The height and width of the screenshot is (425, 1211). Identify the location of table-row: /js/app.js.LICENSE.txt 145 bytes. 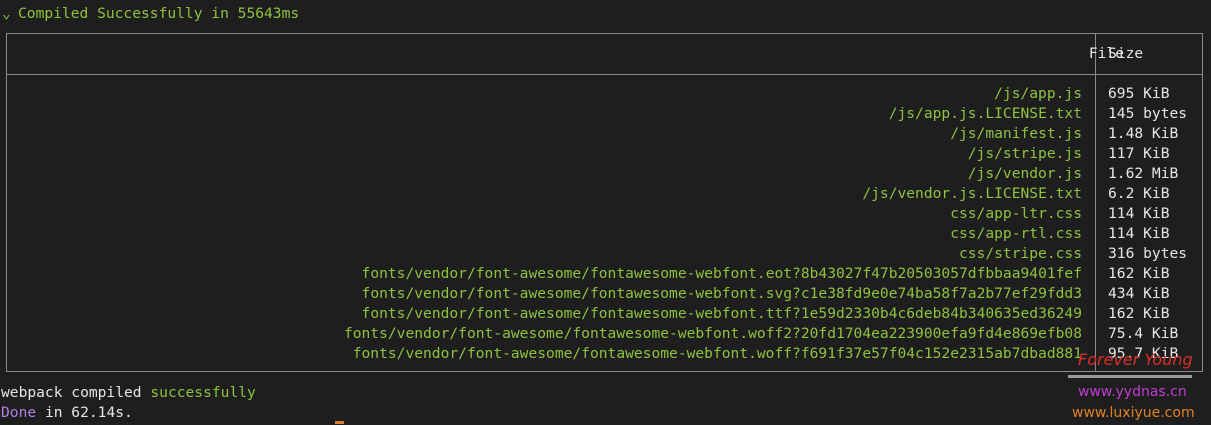
(604, 114).